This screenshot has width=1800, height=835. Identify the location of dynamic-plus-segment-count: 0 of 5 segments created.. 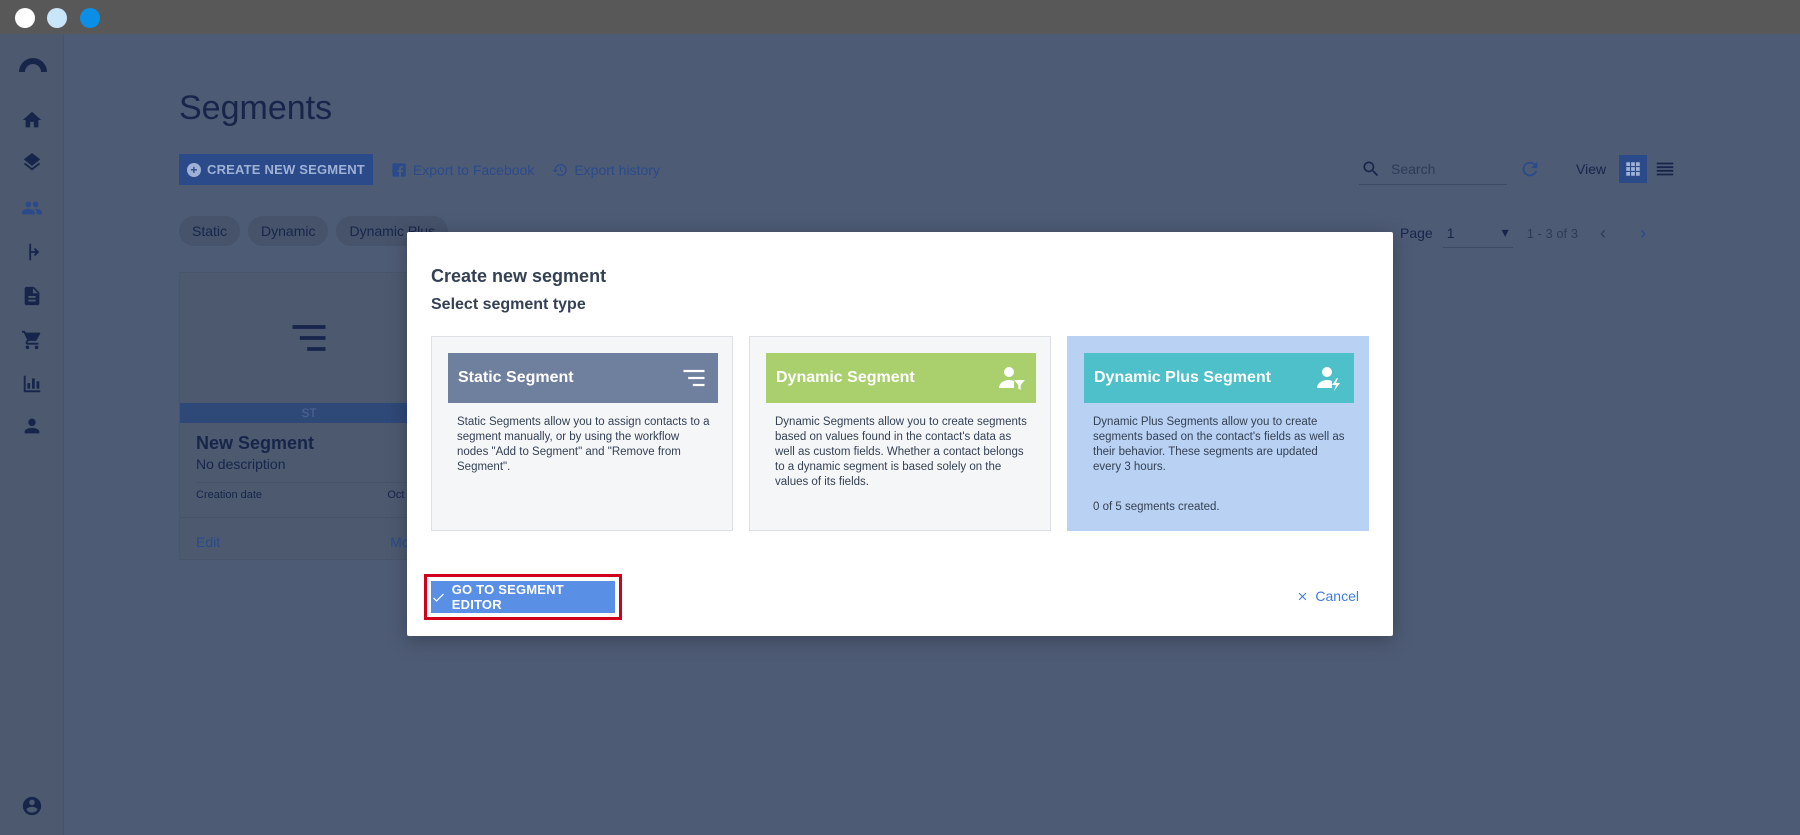
(1156, 507).